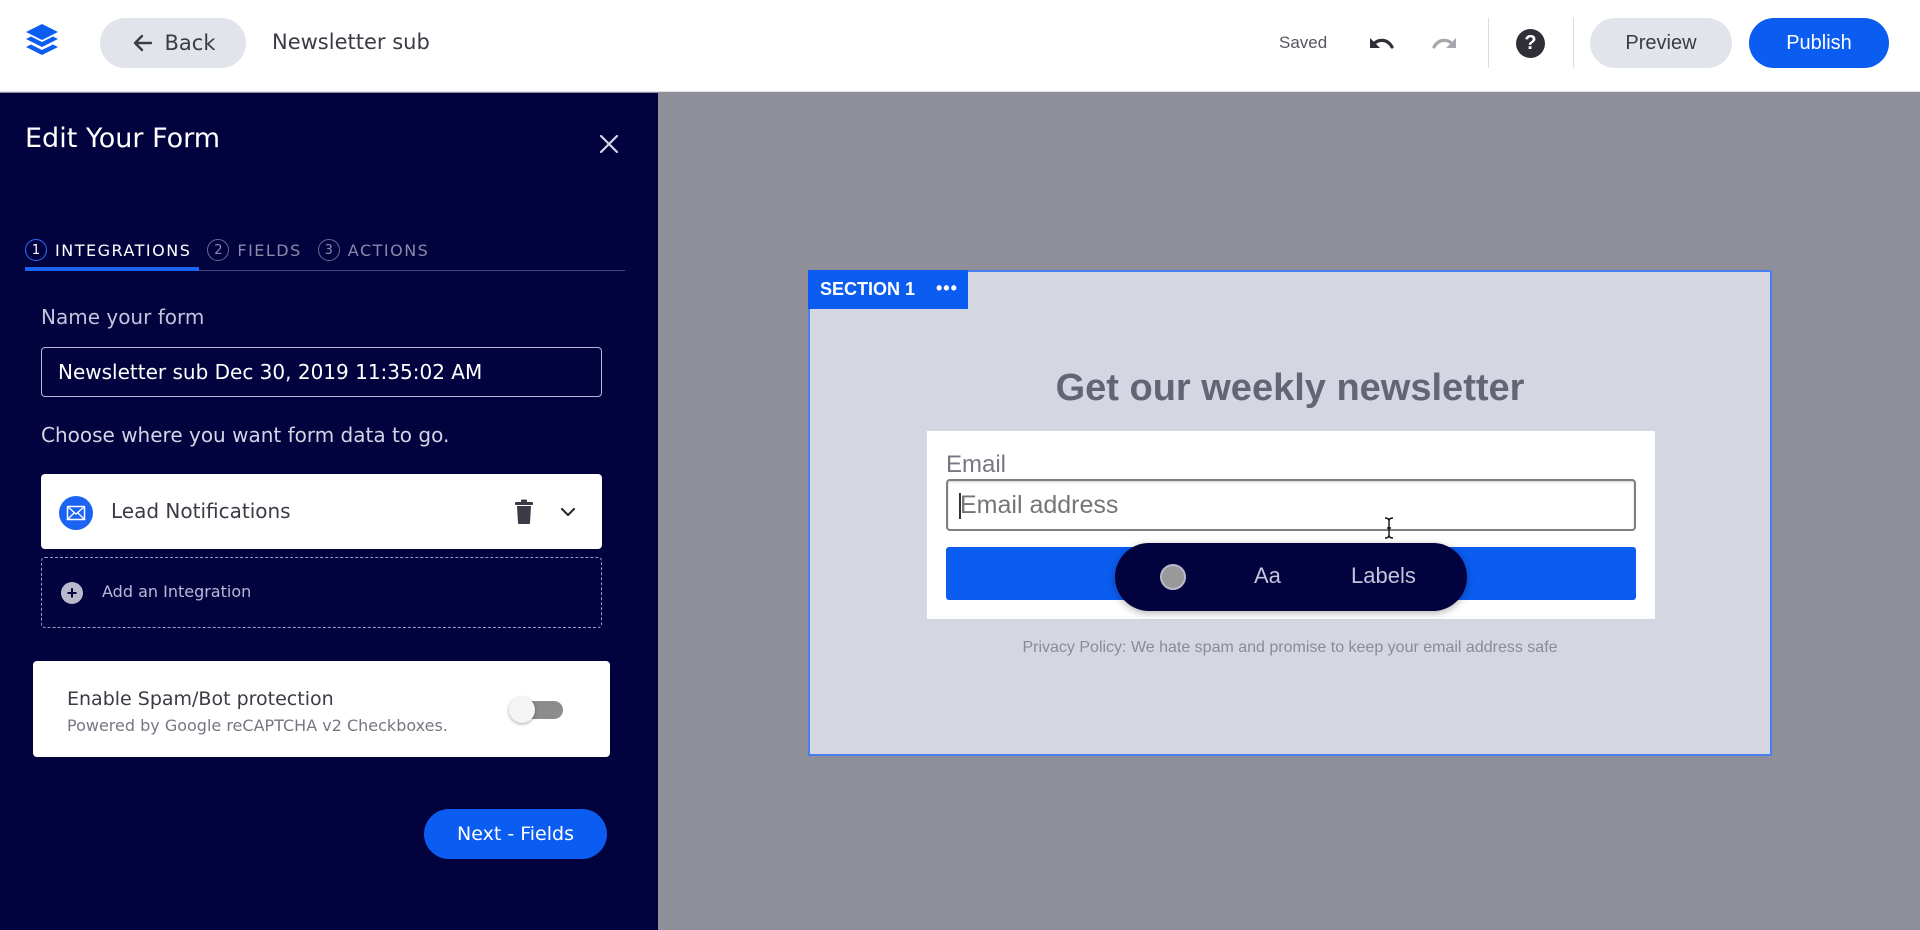 The image size is (1920, 930). What do you see at coordinates (1530, 43) in the screenshot?
I see `help-icon: ?` at bounding box center [1530, 43].